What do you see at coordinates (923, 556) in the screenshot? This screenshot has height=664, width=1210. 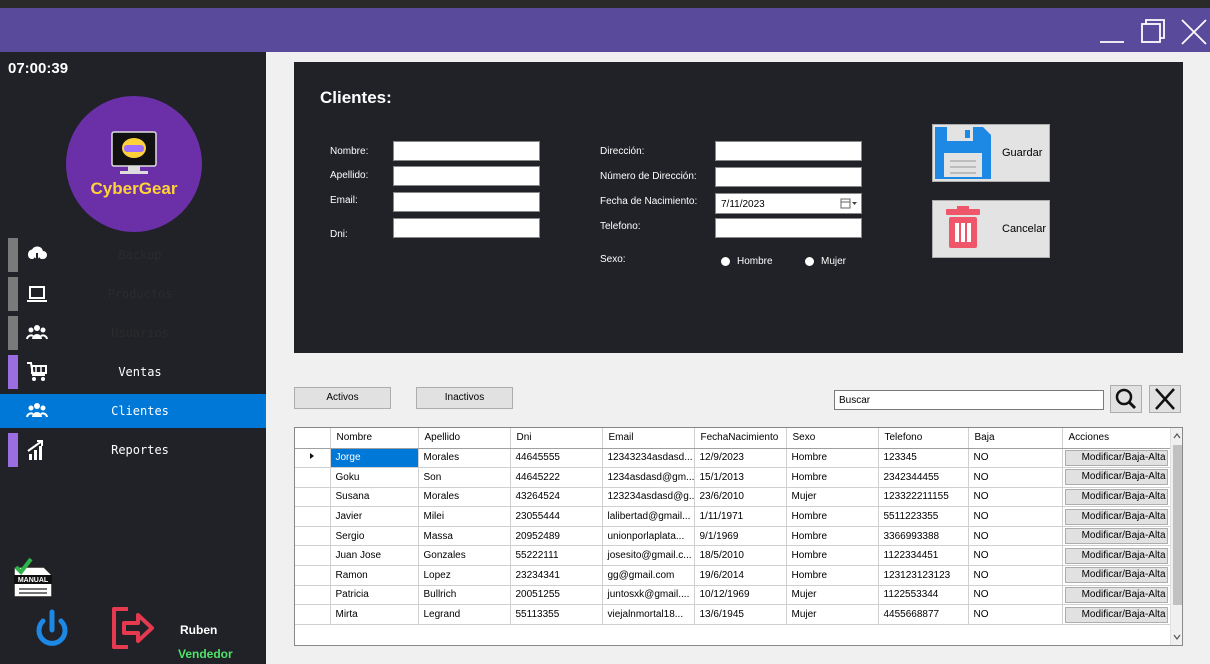 I see `table-cell: 1122334451` at bounding box center [923, 556].